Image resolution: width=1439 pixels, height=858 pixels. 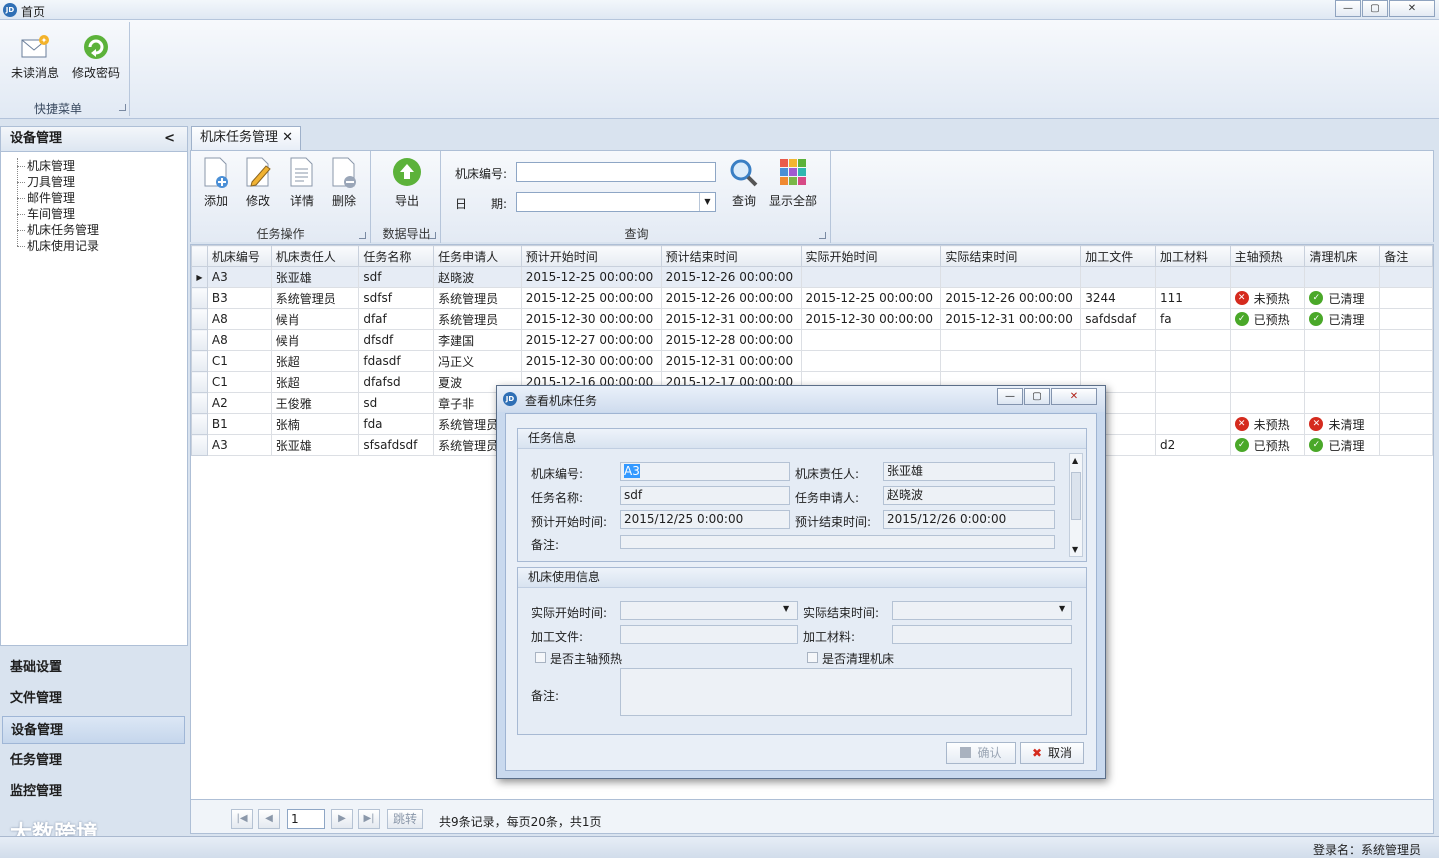 I want to click on maximize-button: ▢, so click(x=1375, y=8).